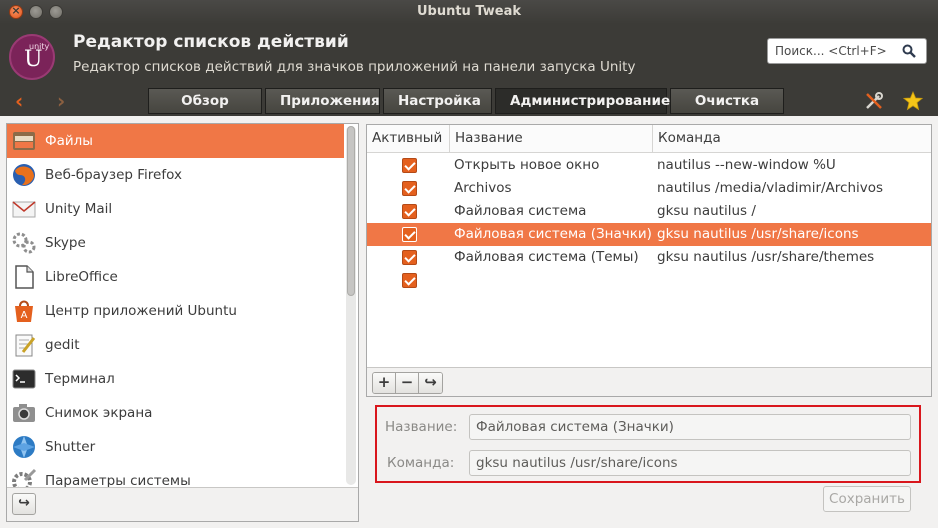 This screenshot has height=528, width=938. Describe the element at coordinates (24, 315) in the screenshot. I see `svg-text: A` at that location.